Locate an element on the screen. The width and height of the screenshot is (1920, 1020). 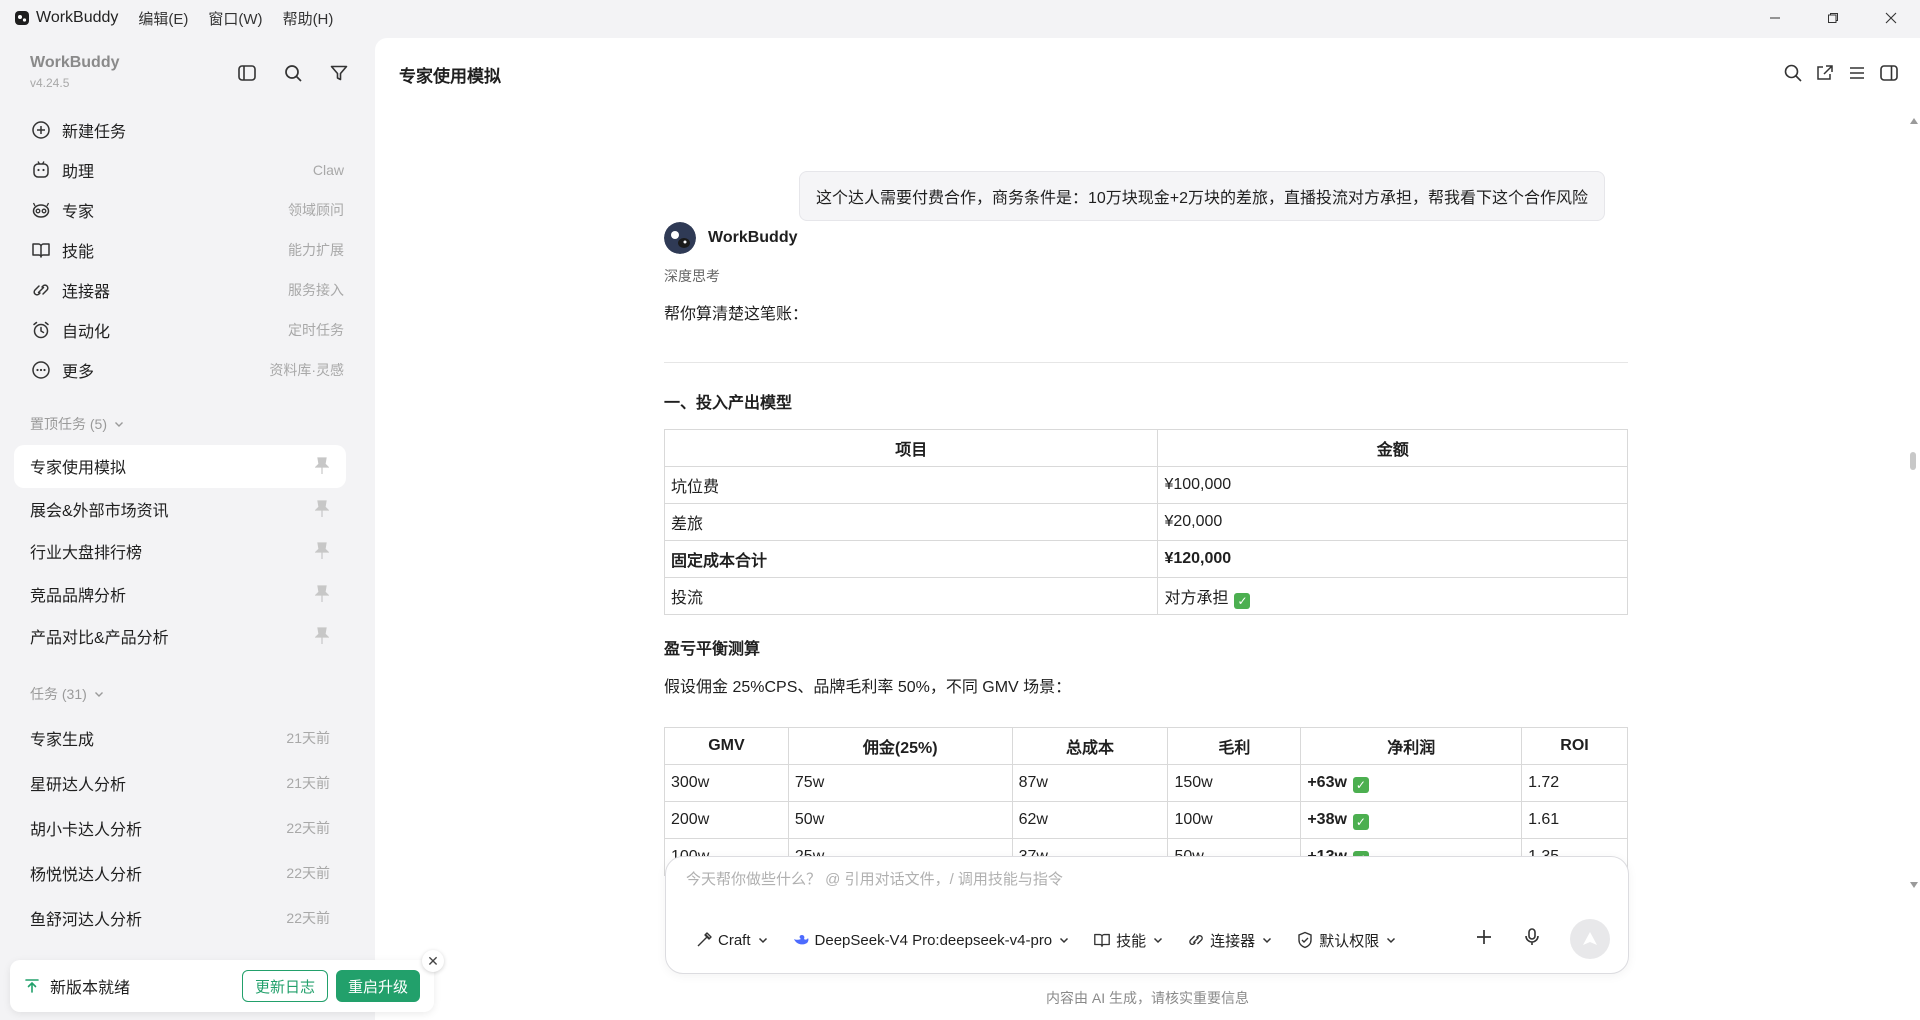
nav-automation: 自动化 定时任务 is located at coordinates (186, 330).